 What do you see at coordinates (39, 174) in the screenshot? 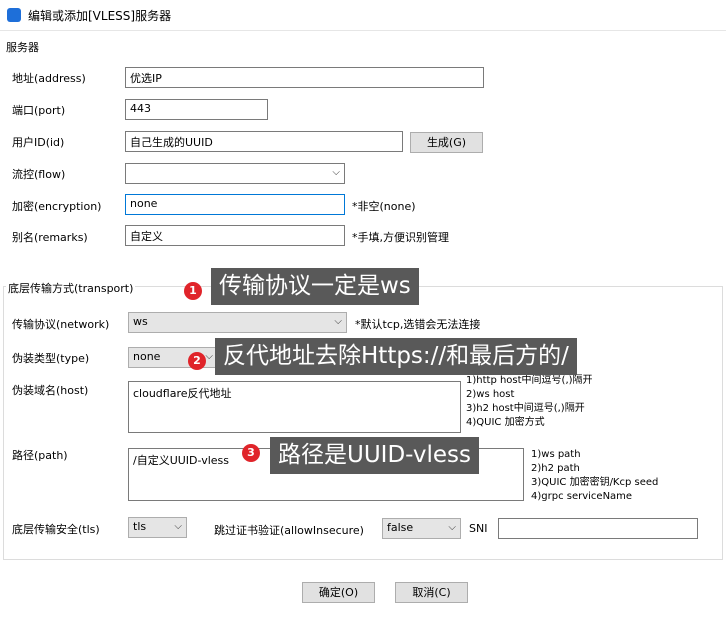
I see `flow-label: 流控(flow)` at bounding box center [39, 174].